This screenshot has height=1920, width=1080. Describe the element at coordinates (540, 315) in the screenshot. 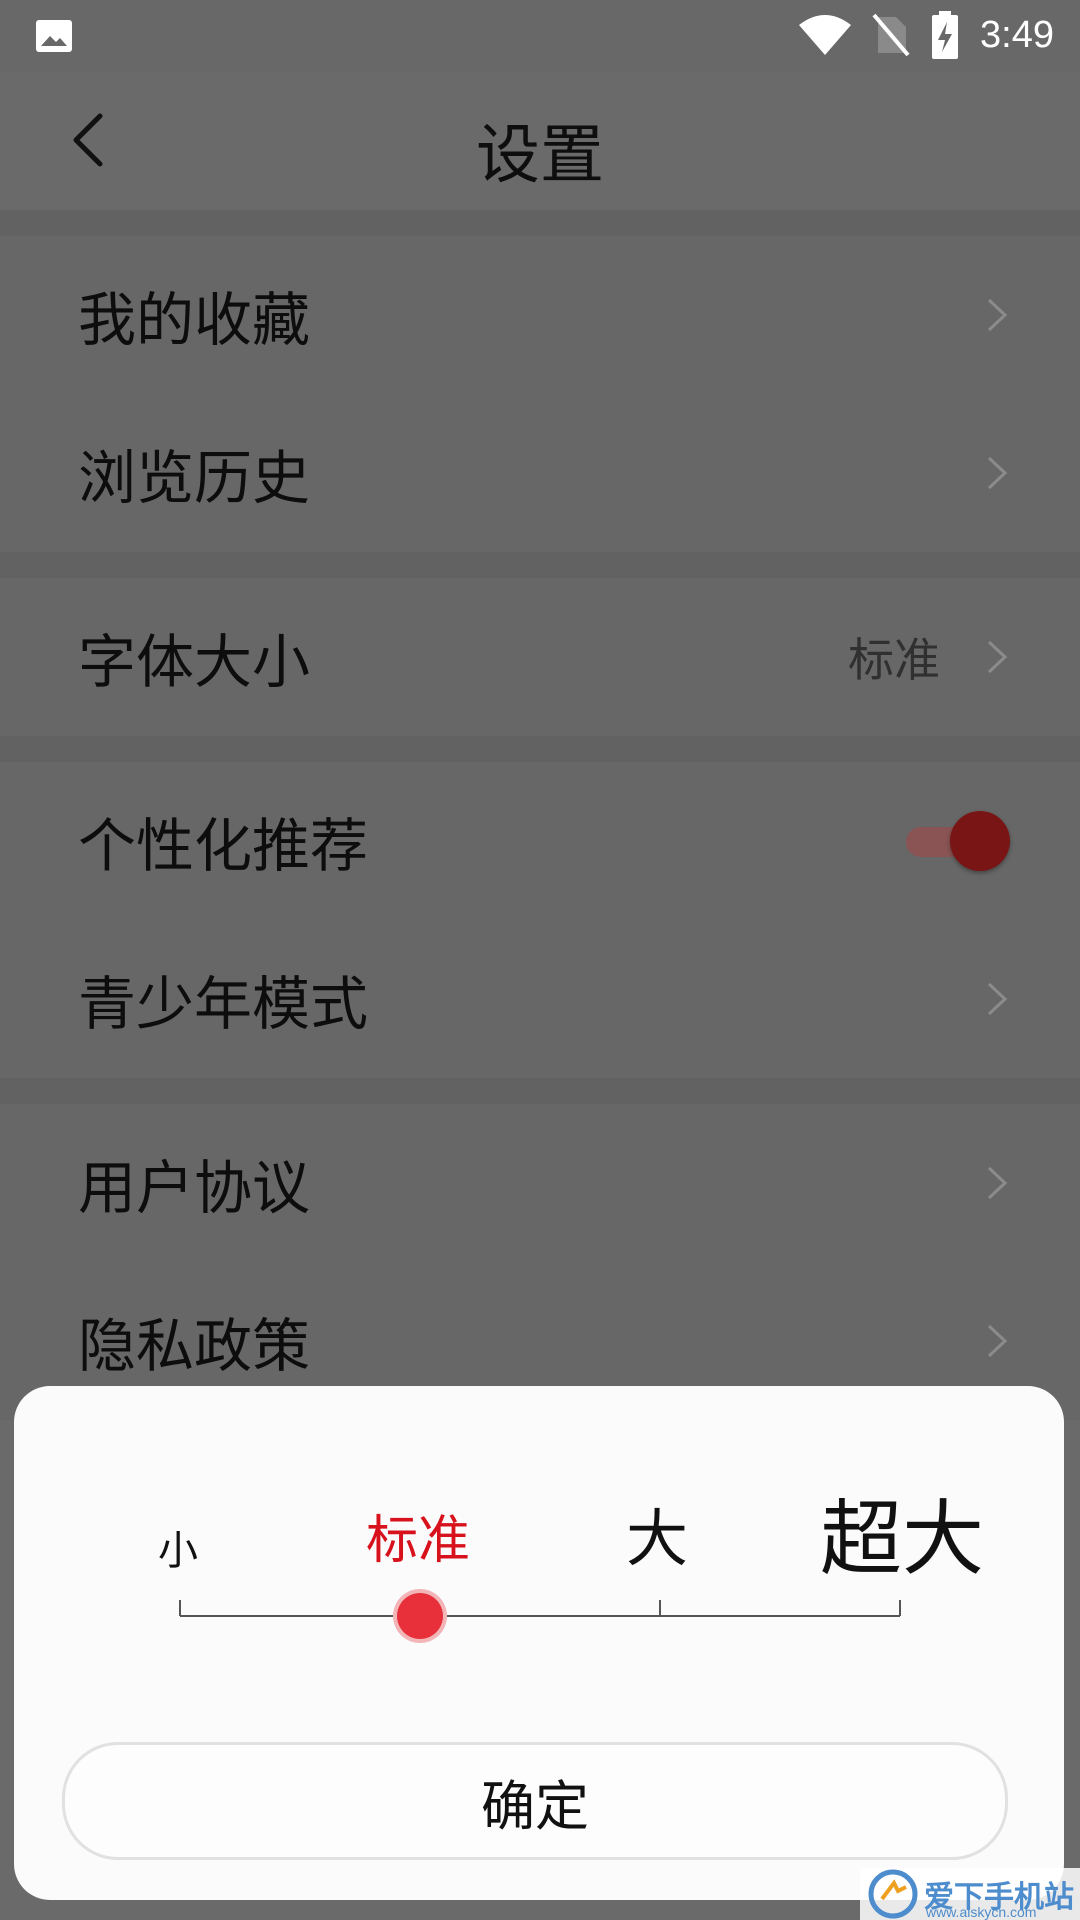

I see `row-favorites: 我的收藏` at that location.